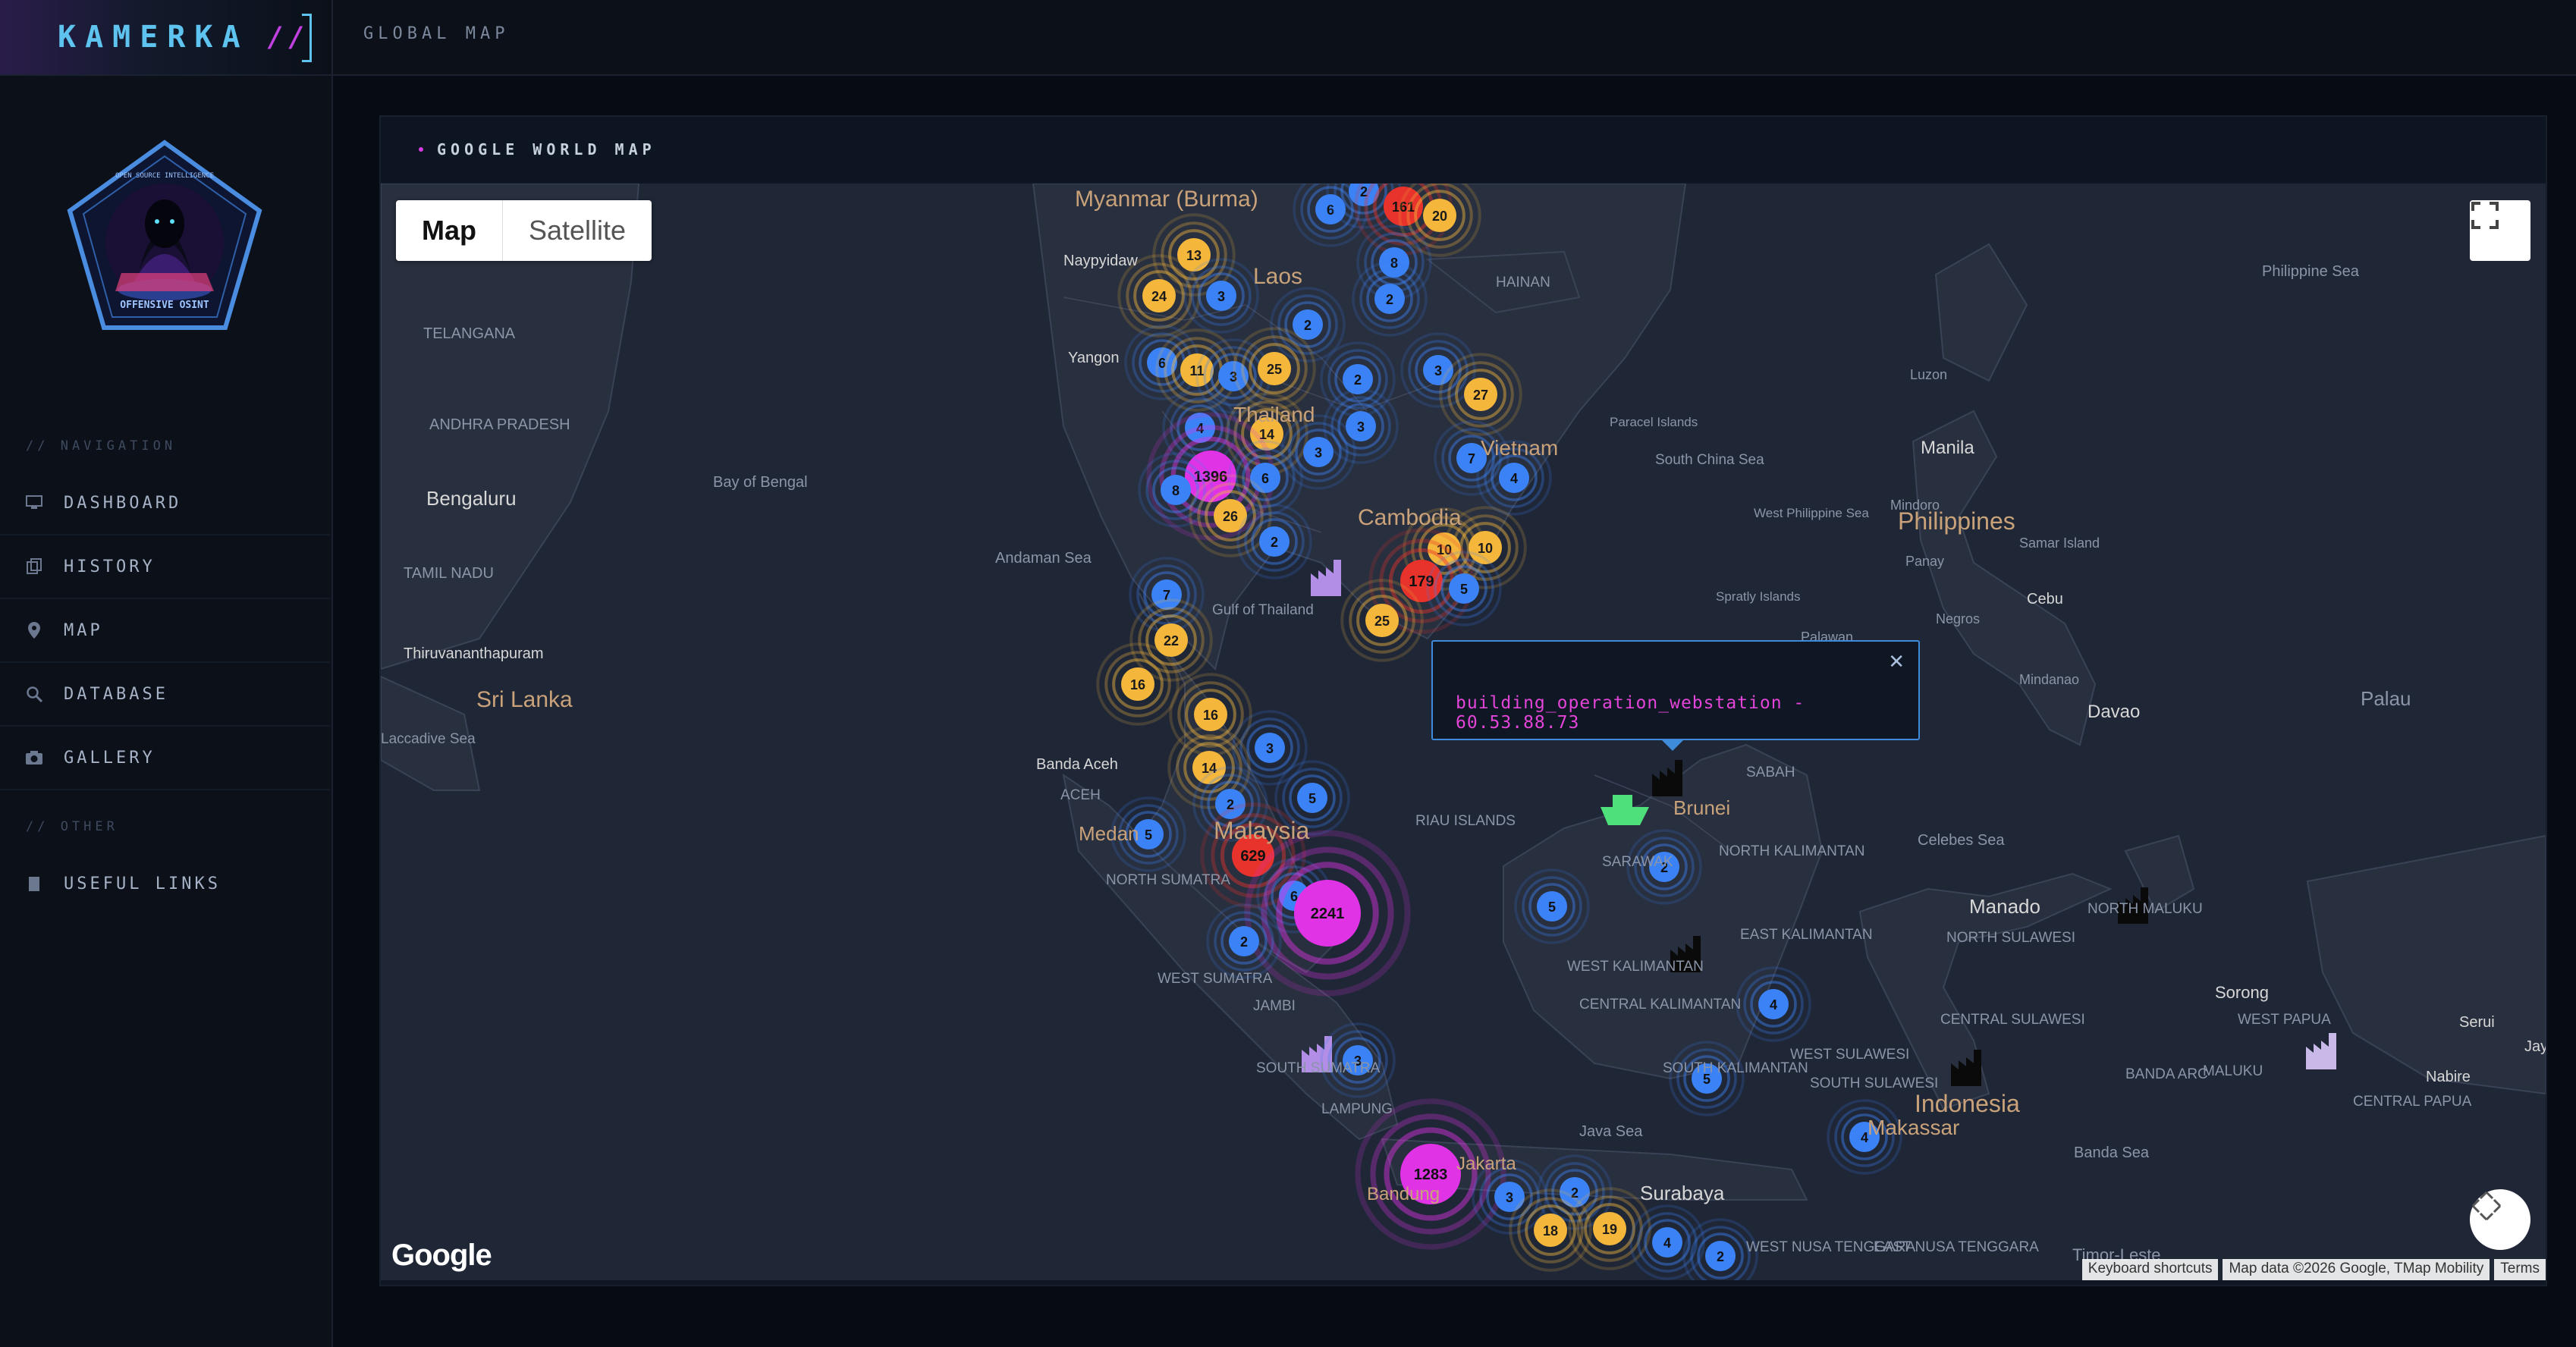 This screenshot has width=2576, height=1347. I want to click on map-label: Indonesia, so click(1967, 1103).